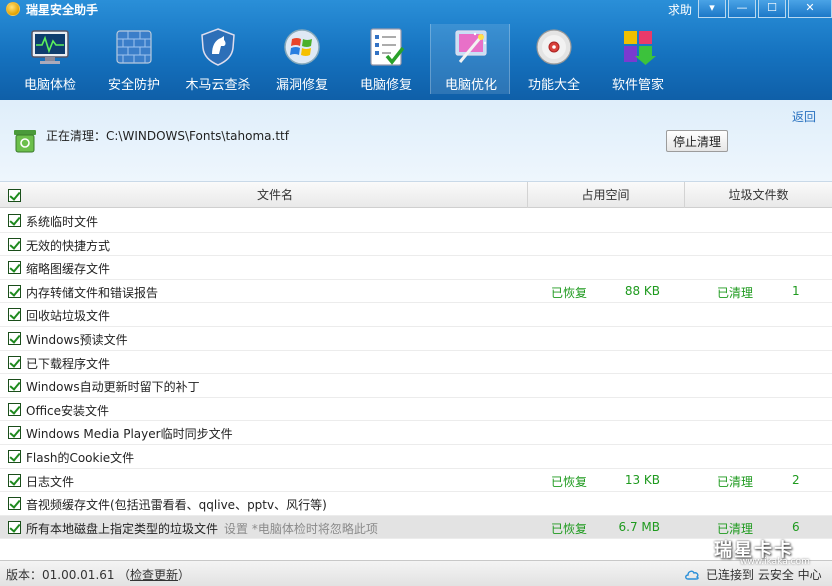  I want to click on table-row: 音视频缓存文件(包括迅雷看看、qqlive、pptv、风行等), so click(416, 504).